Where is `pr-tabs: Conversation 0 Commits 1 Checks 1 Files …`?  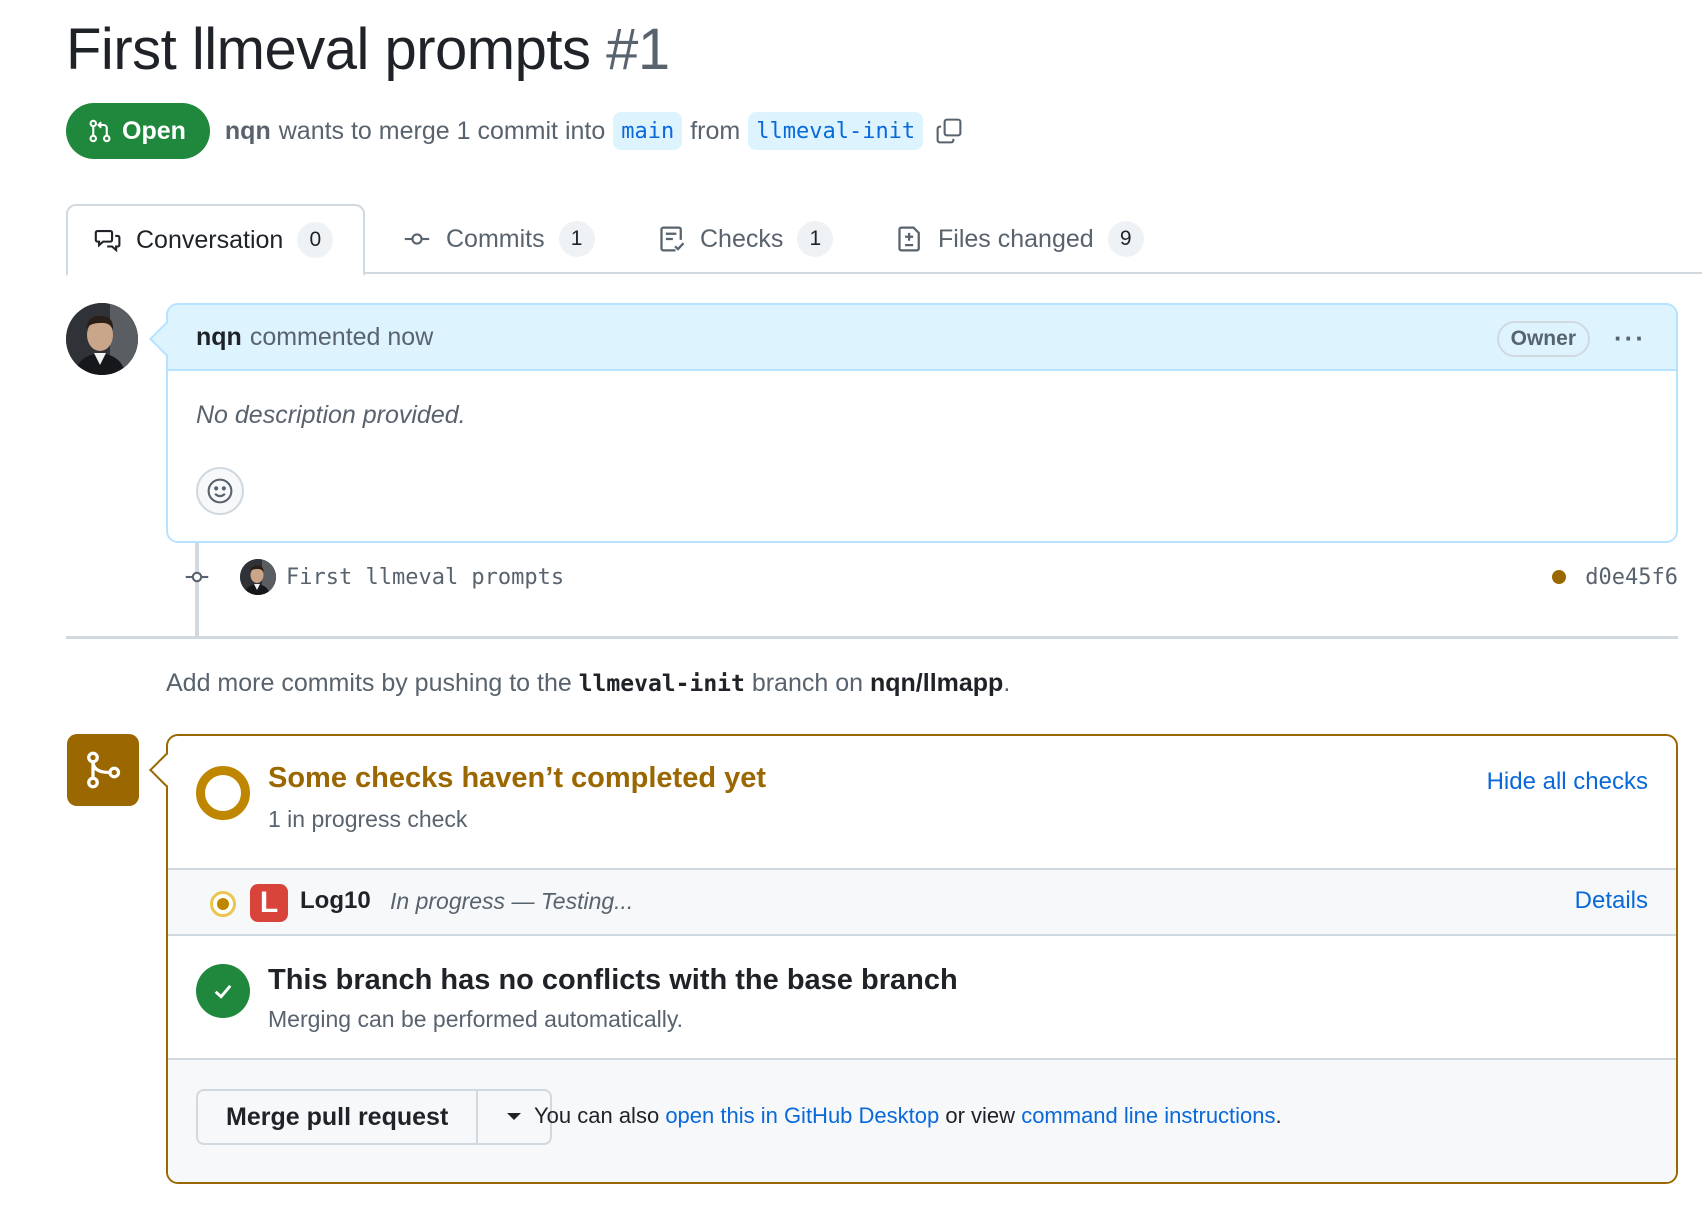 pr-tabs: Conversation 0 Commits 1 Checks 1 Files … is located at coordinates (884, 240).